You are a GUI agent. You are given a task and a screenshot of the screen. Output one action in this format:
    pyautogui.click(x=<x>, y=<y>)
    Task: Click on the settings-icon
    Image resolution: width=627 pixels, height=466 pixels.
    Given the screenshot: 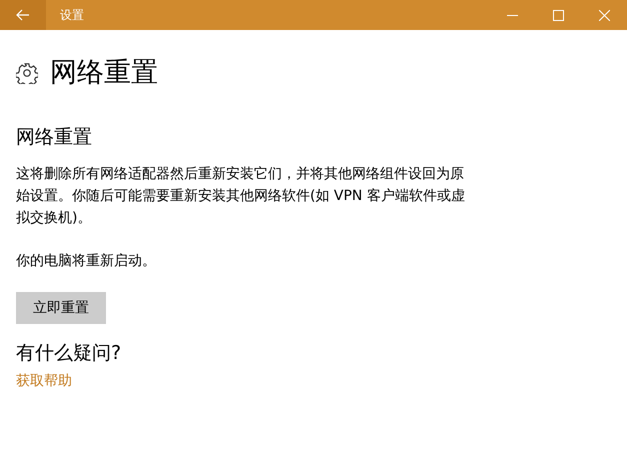 What is the action you would take?
    pyautogui.click(x=27, y=73)
    